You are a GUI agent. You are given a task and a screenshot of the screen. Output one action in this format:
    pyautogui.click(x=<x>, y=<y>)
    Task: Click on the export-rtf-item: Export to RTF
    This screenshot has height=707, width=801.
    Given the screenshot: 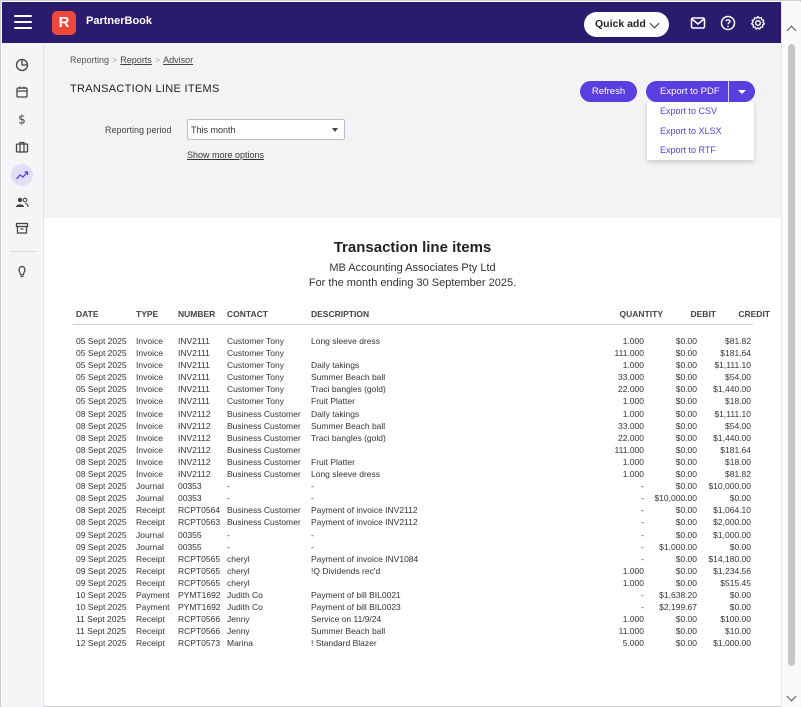 What is the action you would take?
    pyautogui.click(x=688, y=150)
    